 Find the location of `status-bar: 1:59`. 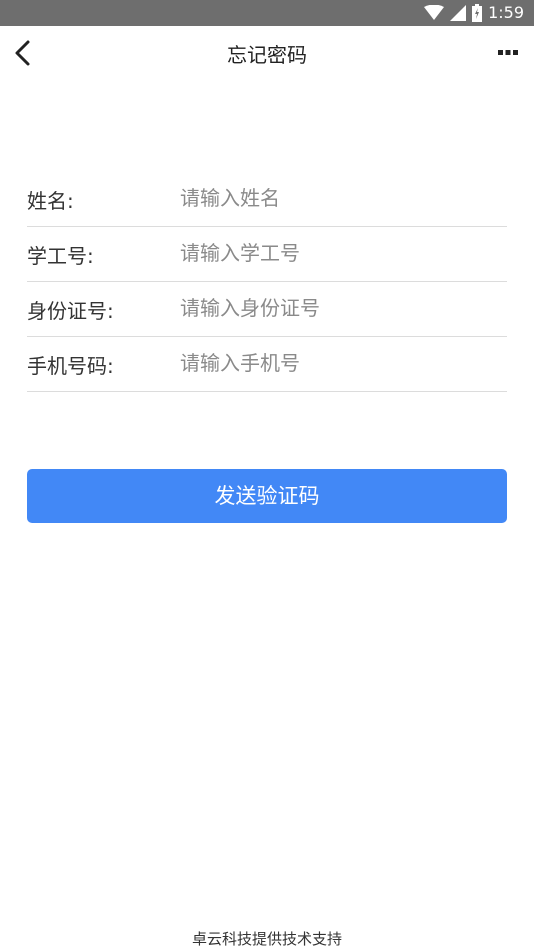

status-bar: 1:59 is located at coordinates (267, 13).